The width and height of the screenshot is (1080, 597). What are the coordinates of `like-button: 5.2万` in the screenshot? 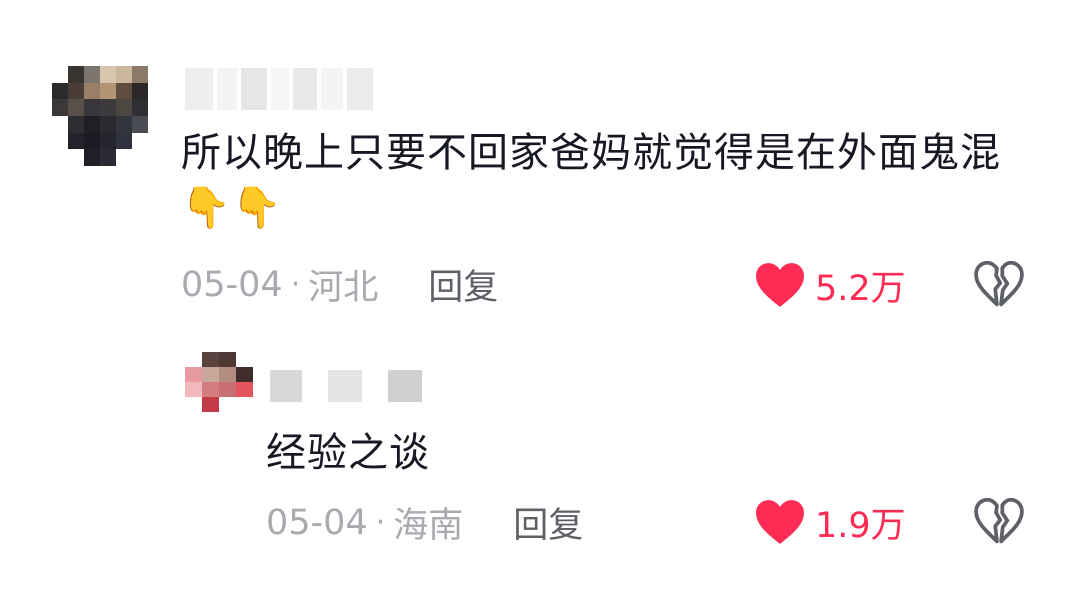 It's located at (830, 285).